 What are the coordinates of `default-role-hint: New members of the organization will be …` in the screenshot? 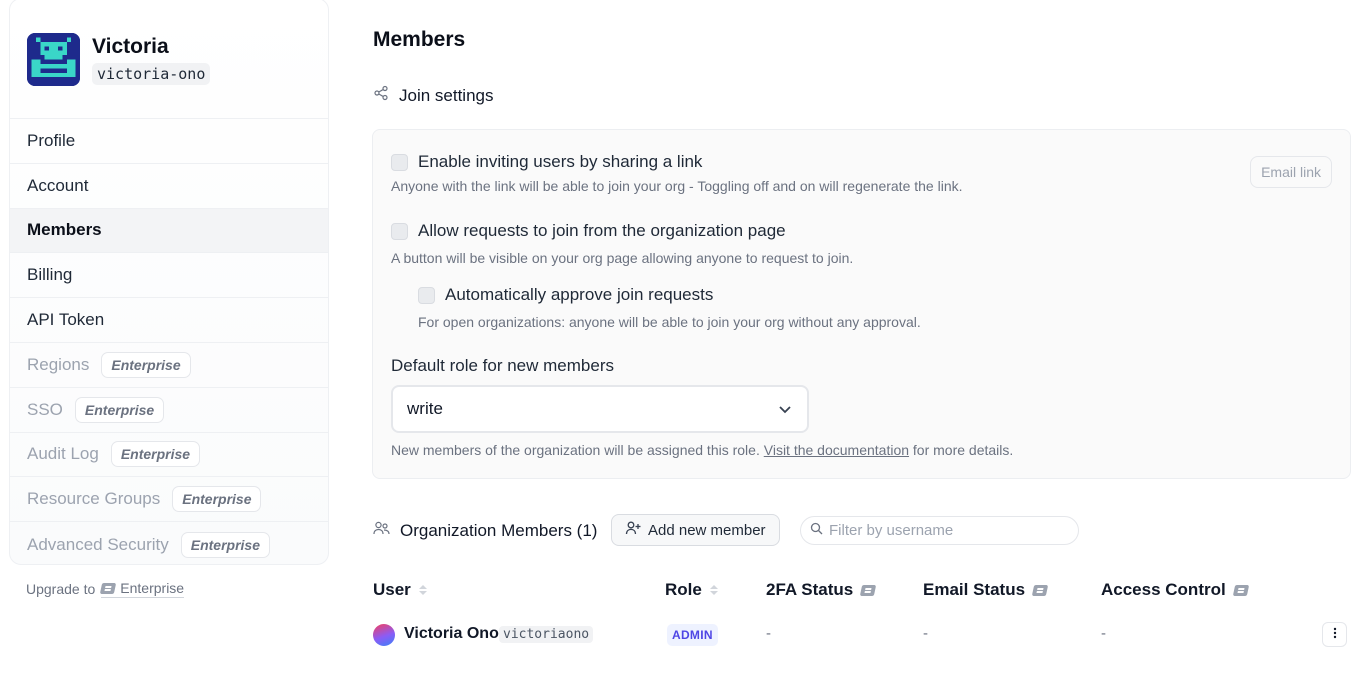 It's located at (702, 450).